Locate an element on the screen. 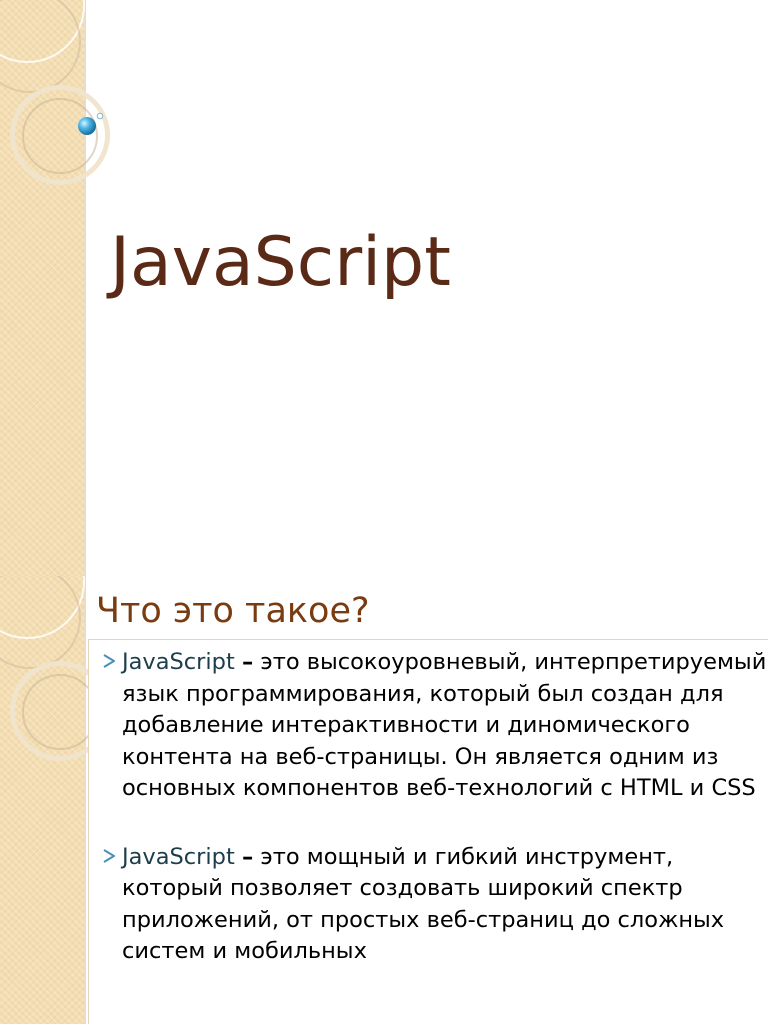 The image size is (768, 1024). ring-decoration-icon is located at coordinates (60, 712).